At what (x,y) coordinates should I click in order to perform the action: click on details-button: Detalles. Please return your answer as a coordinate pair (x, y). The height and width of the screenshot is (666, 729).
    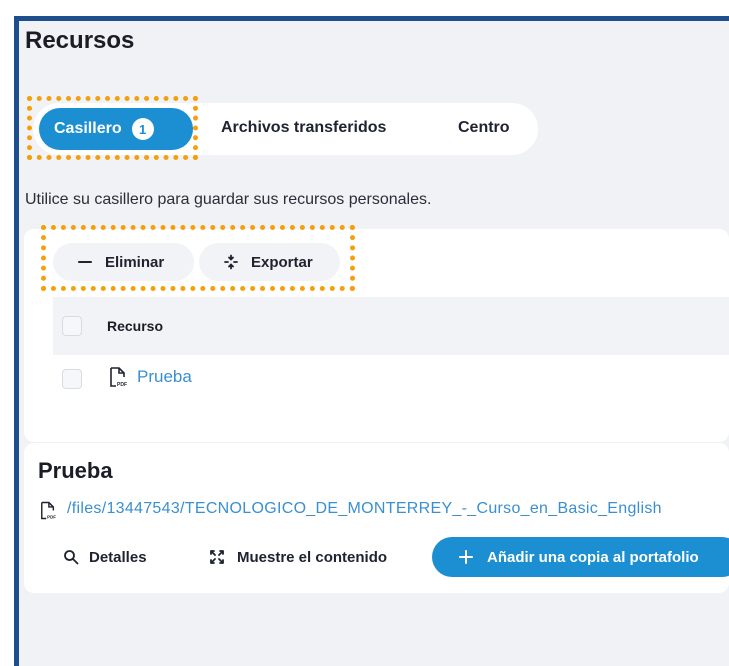
    Looking at the image, I should click on (110, 557).